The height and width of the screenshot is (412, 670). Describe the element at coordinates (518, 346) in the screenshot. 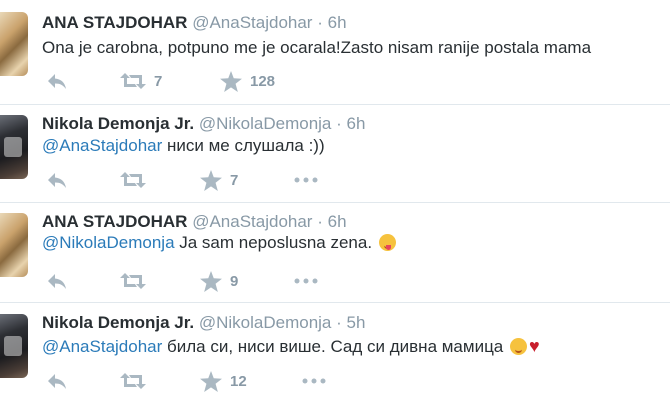

I see `smiling-face-emoji` at that location.